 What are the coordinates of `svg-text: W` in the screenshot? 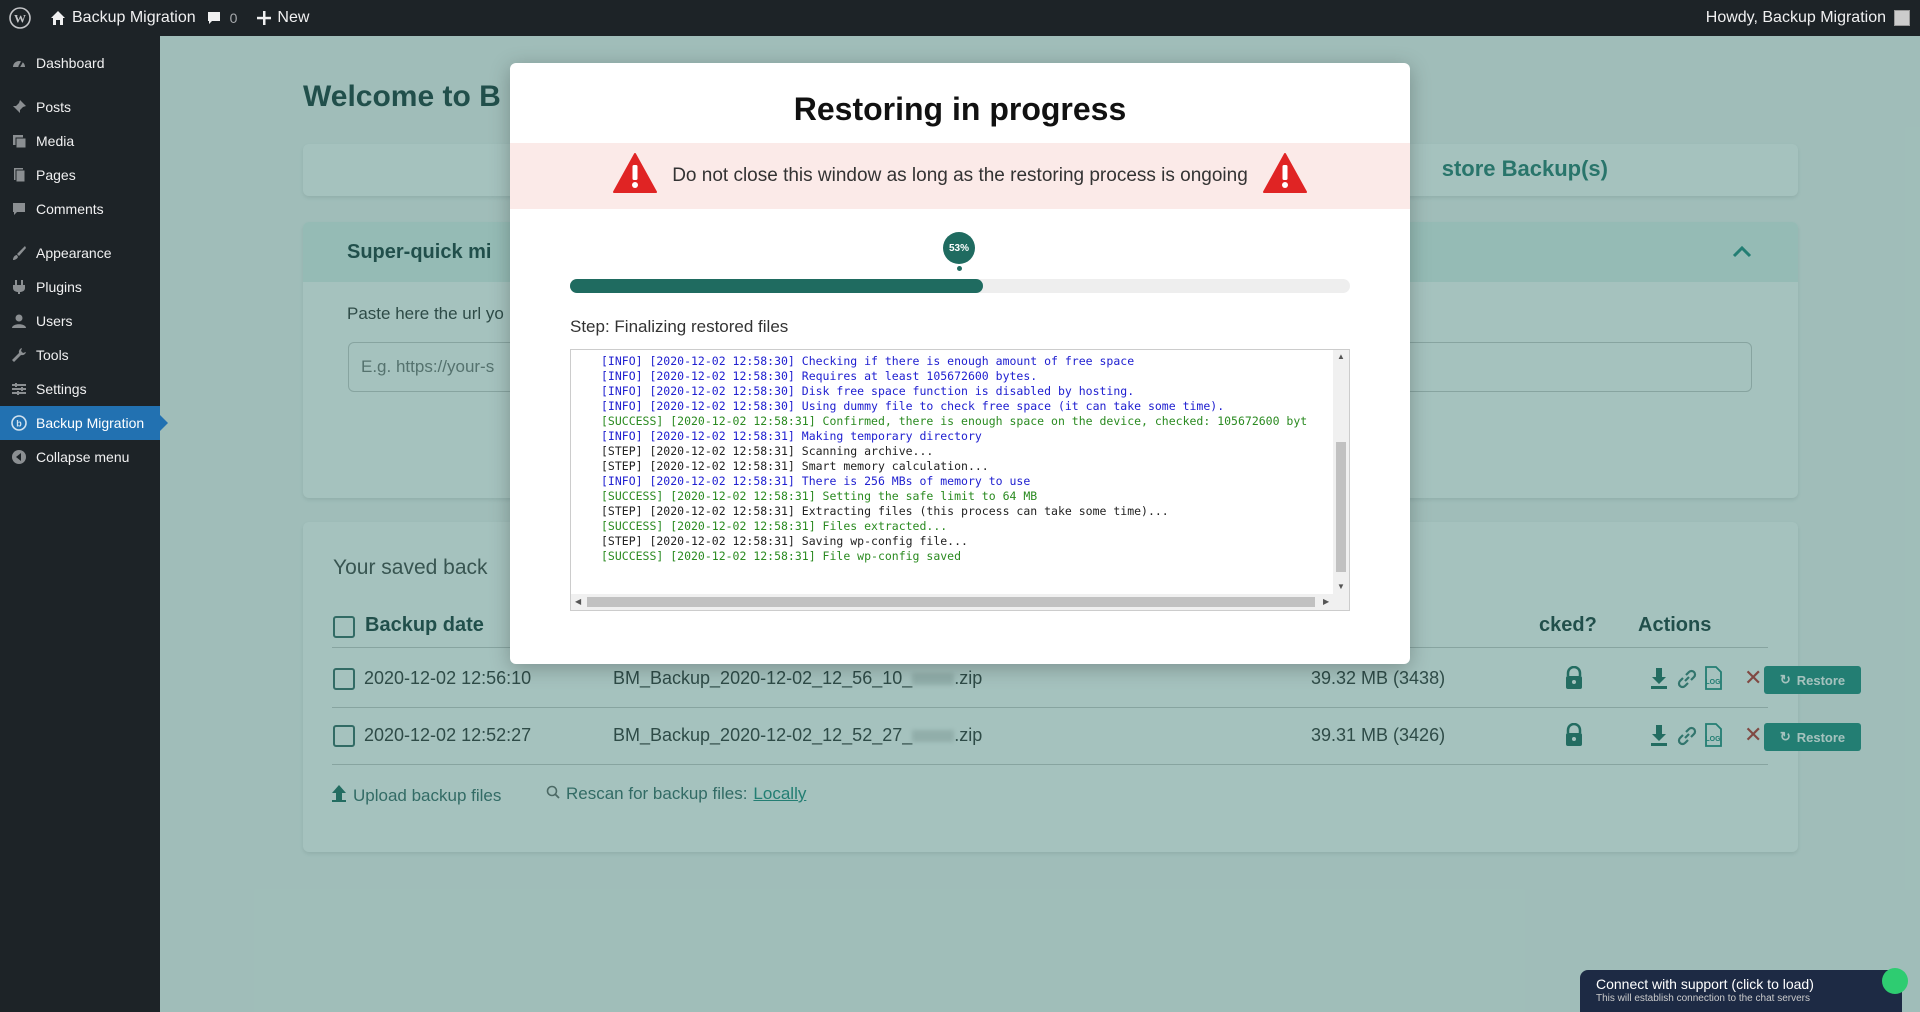 It's located at (20, 19).